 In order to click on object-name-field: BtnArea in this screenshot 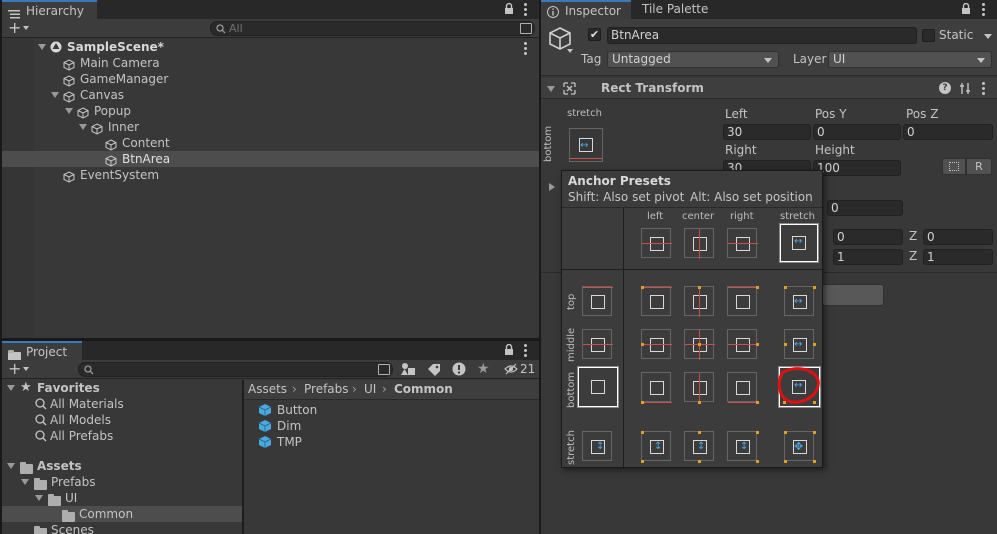, I will do `click(762, 35)`.